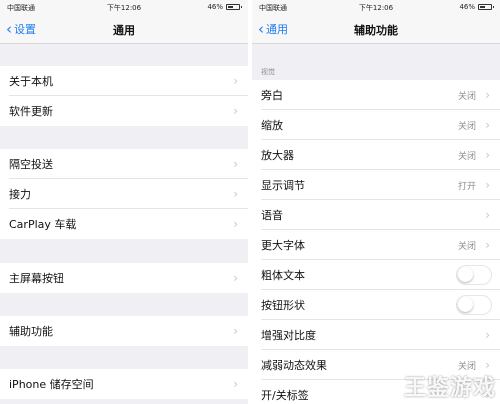 This screenshot has width=500, height=404. What do you see at coordinates (376, 245) in the screenshot?
I see `row-larger-text: 更大字体 关闭 ›` at bounding box center [376, 245].